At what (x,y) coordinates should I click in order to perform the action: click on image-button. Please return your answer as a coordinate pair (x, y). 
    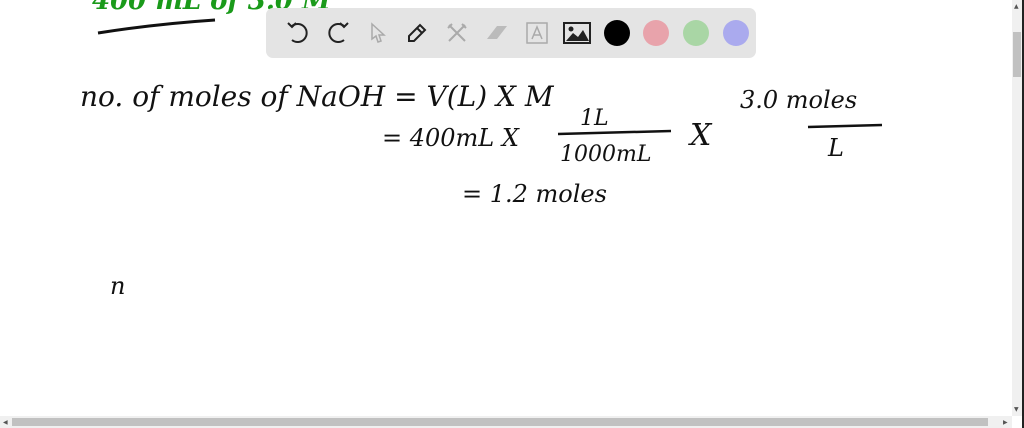
    Looking at the image, I should click on (577, 33).